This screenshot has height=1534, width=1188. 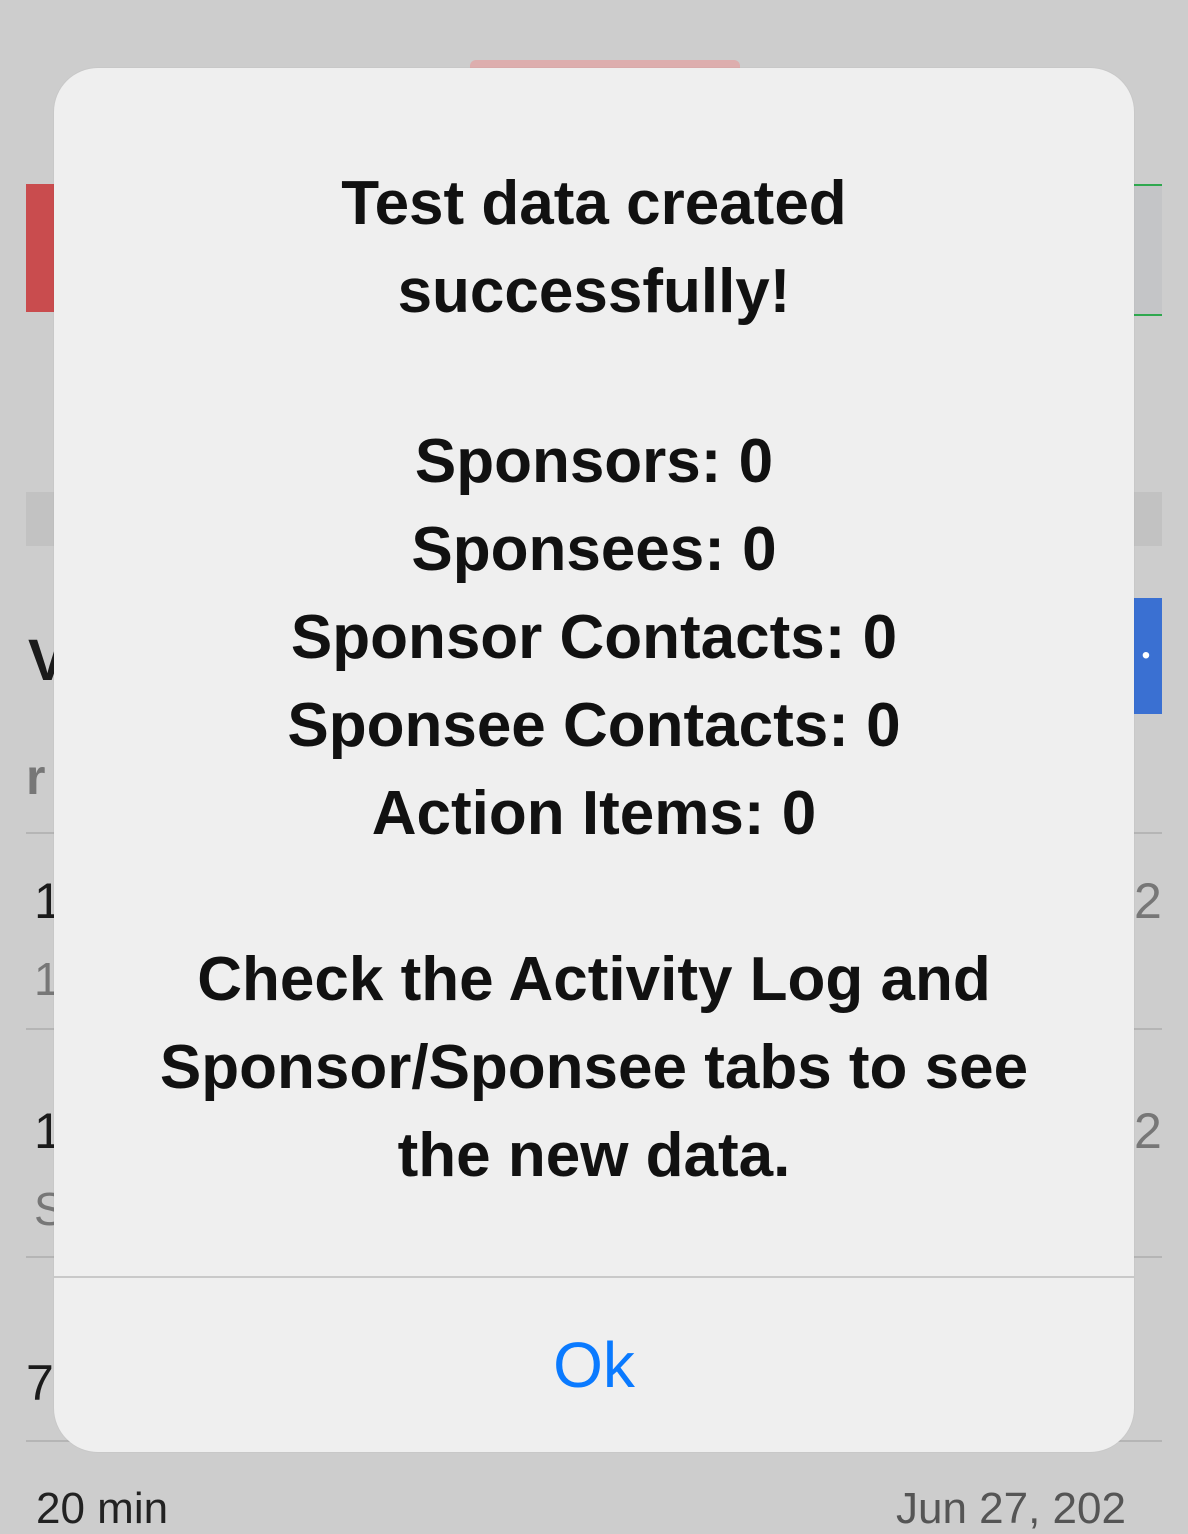 What do you see at coordinates (1148, 1131) in the screenshot?
I see `background-row2-date: 2` at bounding box center [1148, 1131].